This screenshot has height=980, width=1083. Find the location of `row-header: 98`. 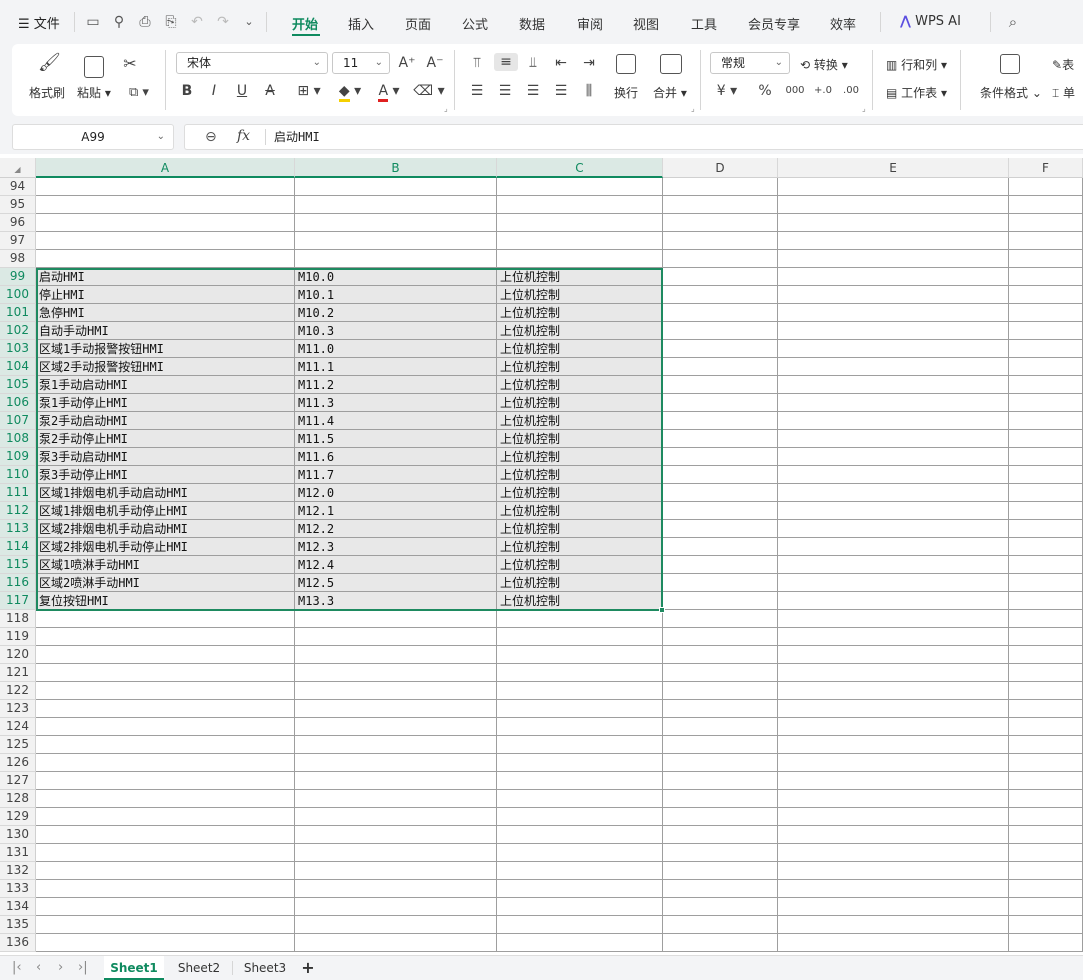

row-header: 98 is located at coordinates (18, 259).